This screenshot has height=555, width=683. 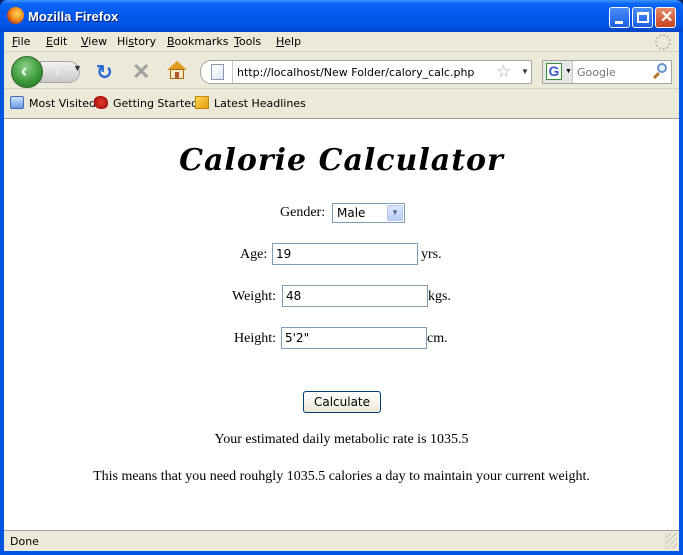 I want to click on minimize-icon, so click(x=619, y=22).